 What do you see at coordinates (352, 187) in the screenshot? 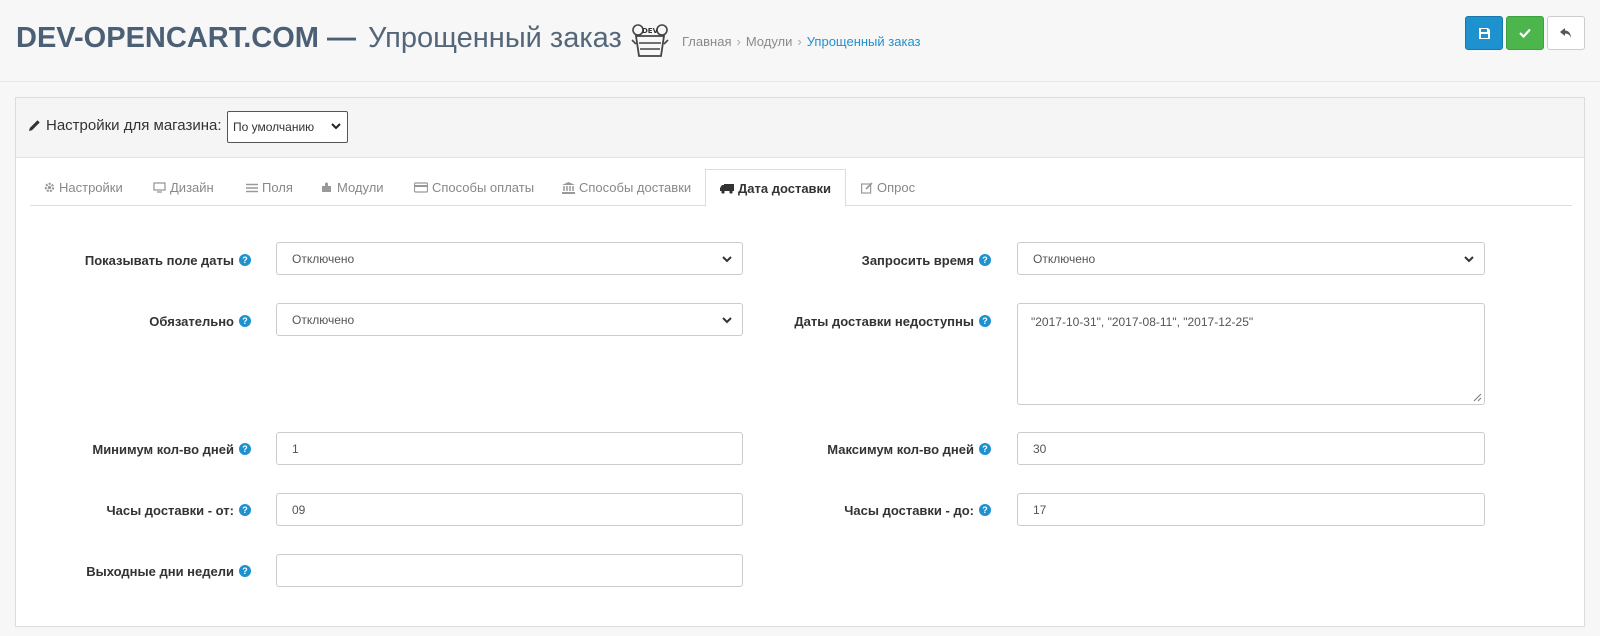
I see `tab-modules: Модули` at bounding box center [352, 187].